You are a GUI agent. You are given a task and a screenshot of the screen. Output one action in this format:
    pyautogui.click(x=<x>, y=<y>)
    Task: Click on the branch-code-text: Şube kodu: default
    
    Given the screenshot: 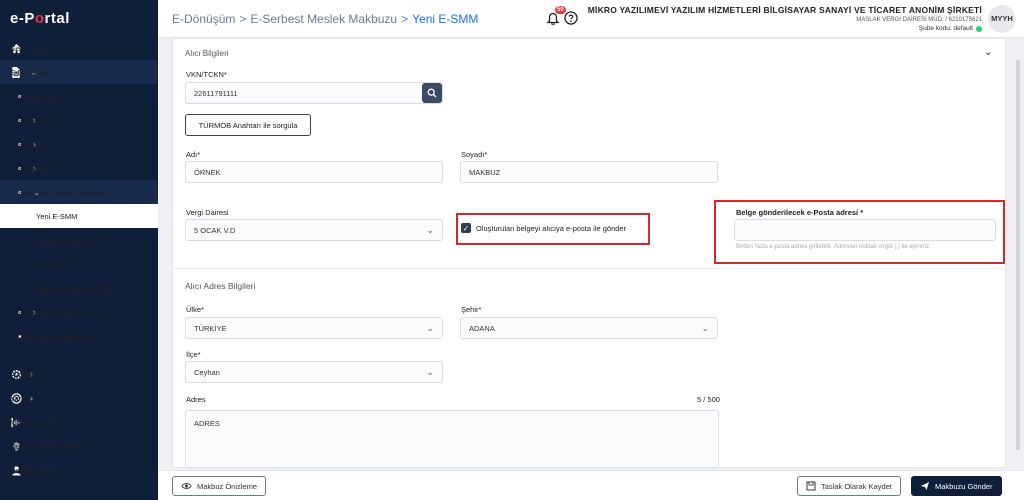 What is the action you would take?
    pyautogui.click(x=945, y=28)
    